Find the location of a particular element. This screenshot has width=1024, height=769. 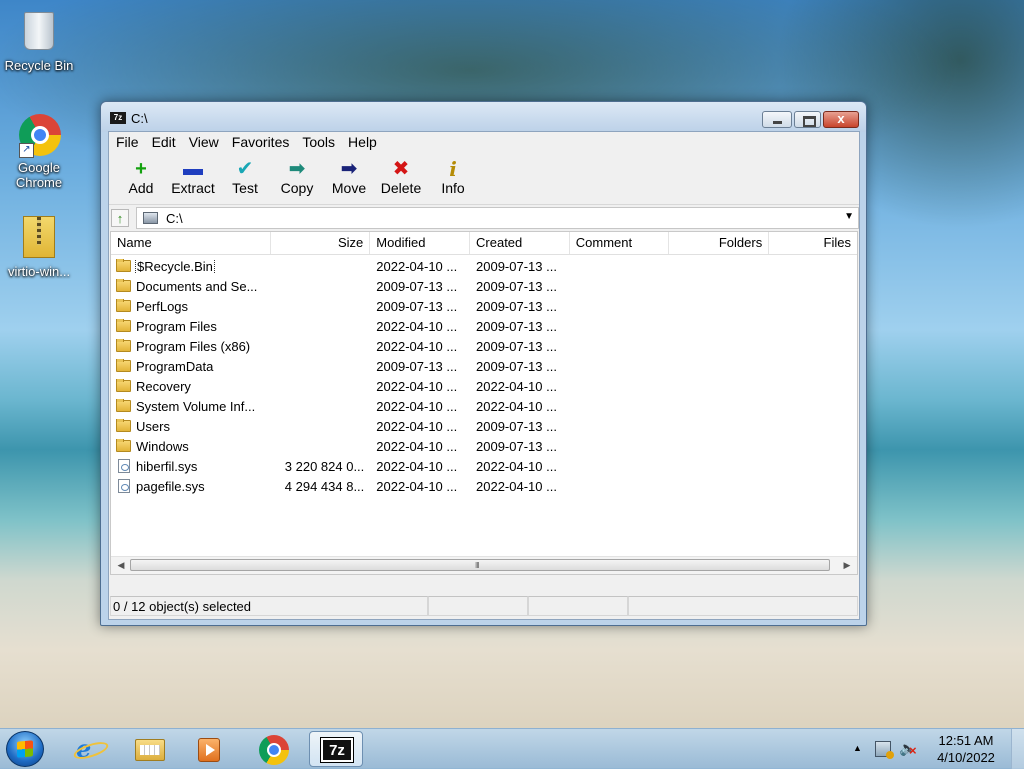

show-desktop-button is located at coordinates (1017, 749).